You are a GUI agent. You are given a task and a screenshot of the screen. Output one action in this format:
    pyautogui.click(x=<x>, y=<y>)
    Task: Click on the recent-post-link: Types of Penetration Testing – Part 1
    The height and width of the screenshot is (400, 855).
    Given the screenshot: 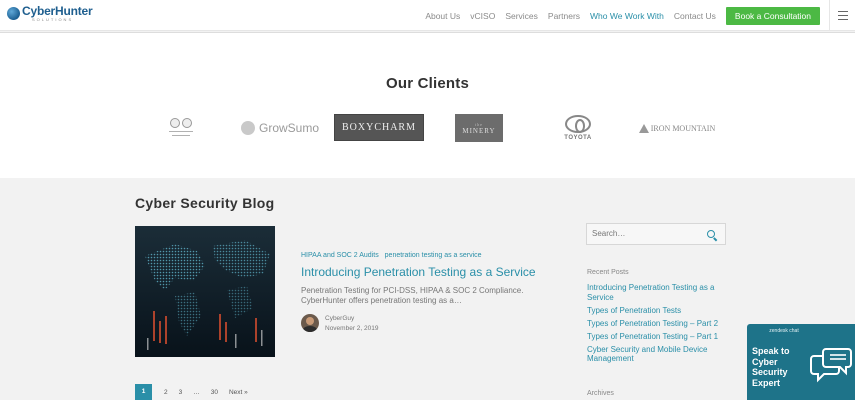 What is the action you would take?
    pyautogui.click(x=657, y=337)
    